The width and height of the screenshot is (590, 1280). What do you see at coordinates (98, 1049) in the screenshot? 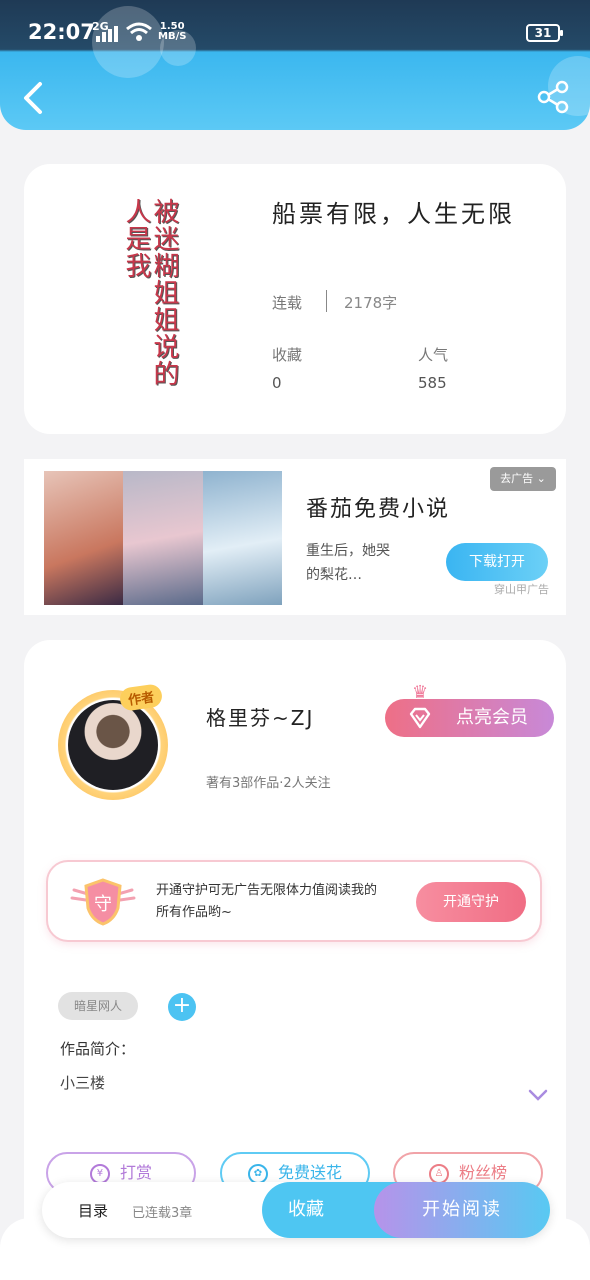
I see `intro-label: 作品简介：` at bounding box center [98, 1049].